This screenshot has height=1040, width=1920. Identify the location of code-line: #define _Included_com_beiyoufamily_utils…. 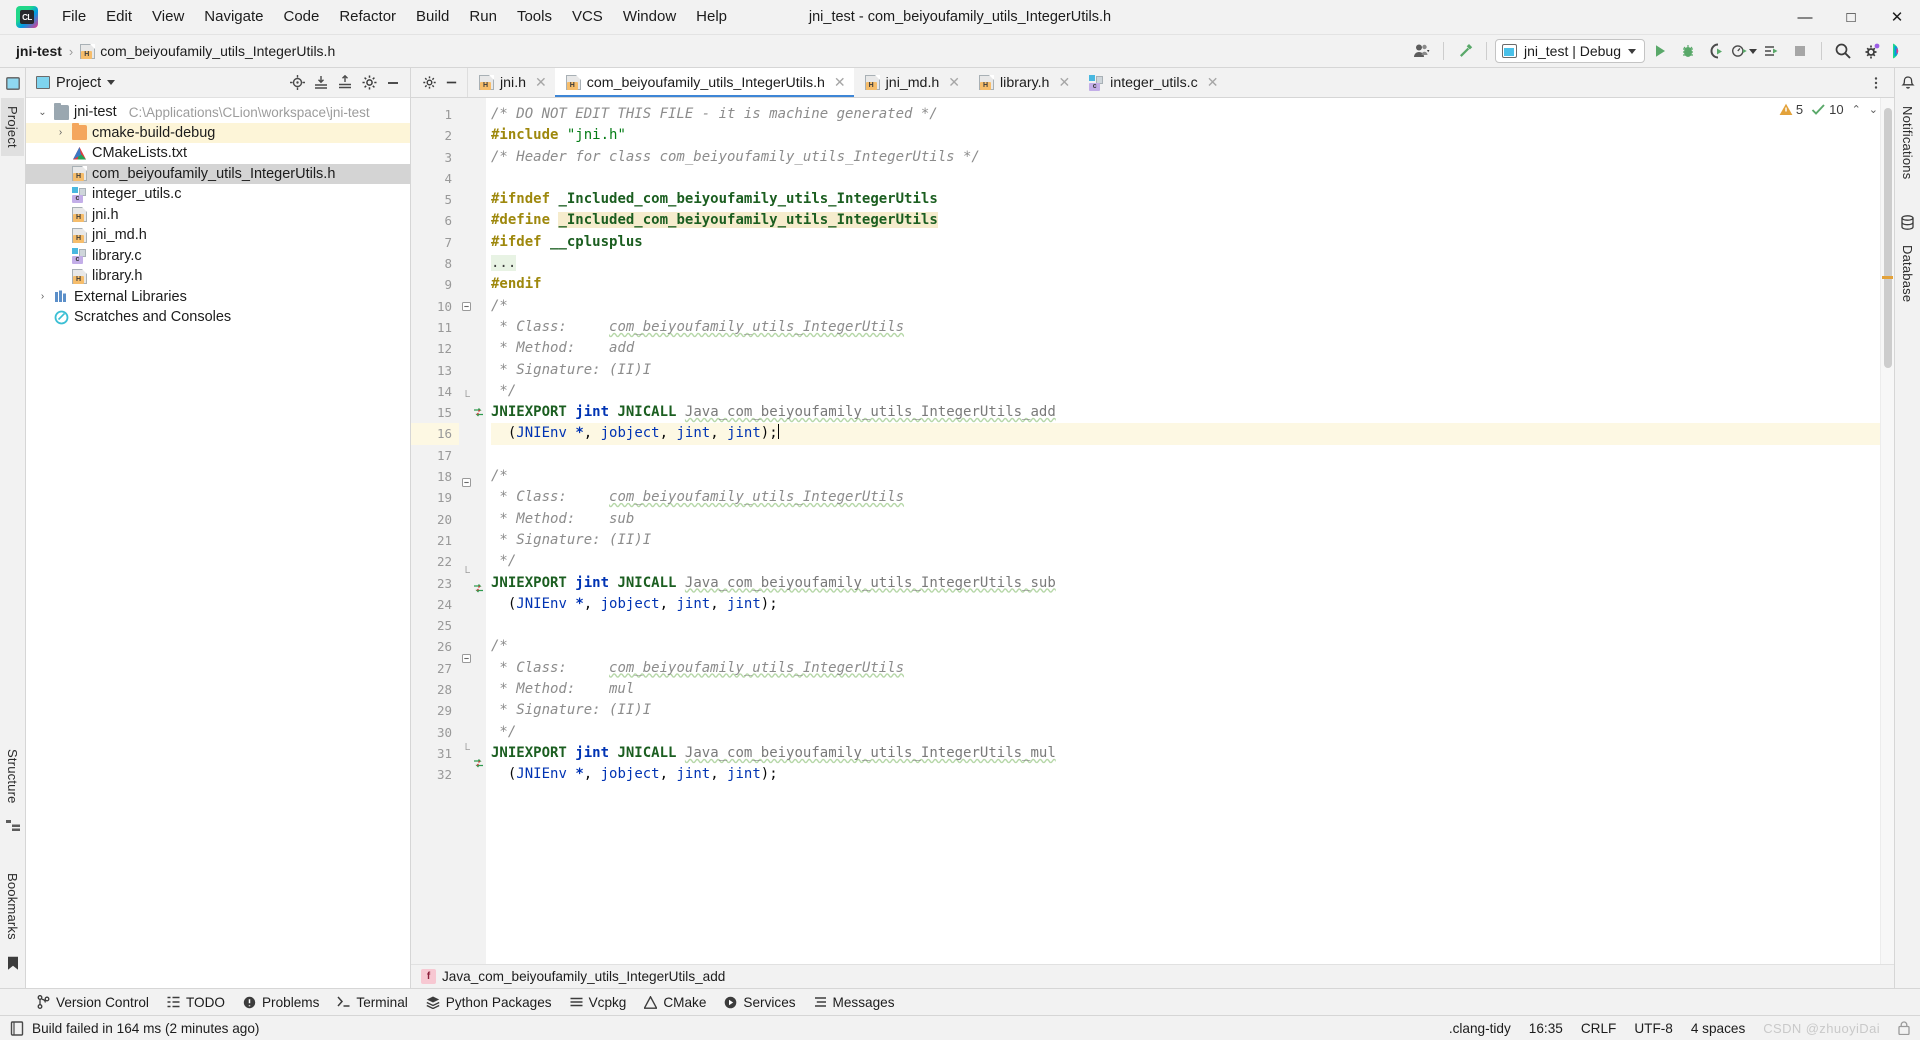
(1185, 220).